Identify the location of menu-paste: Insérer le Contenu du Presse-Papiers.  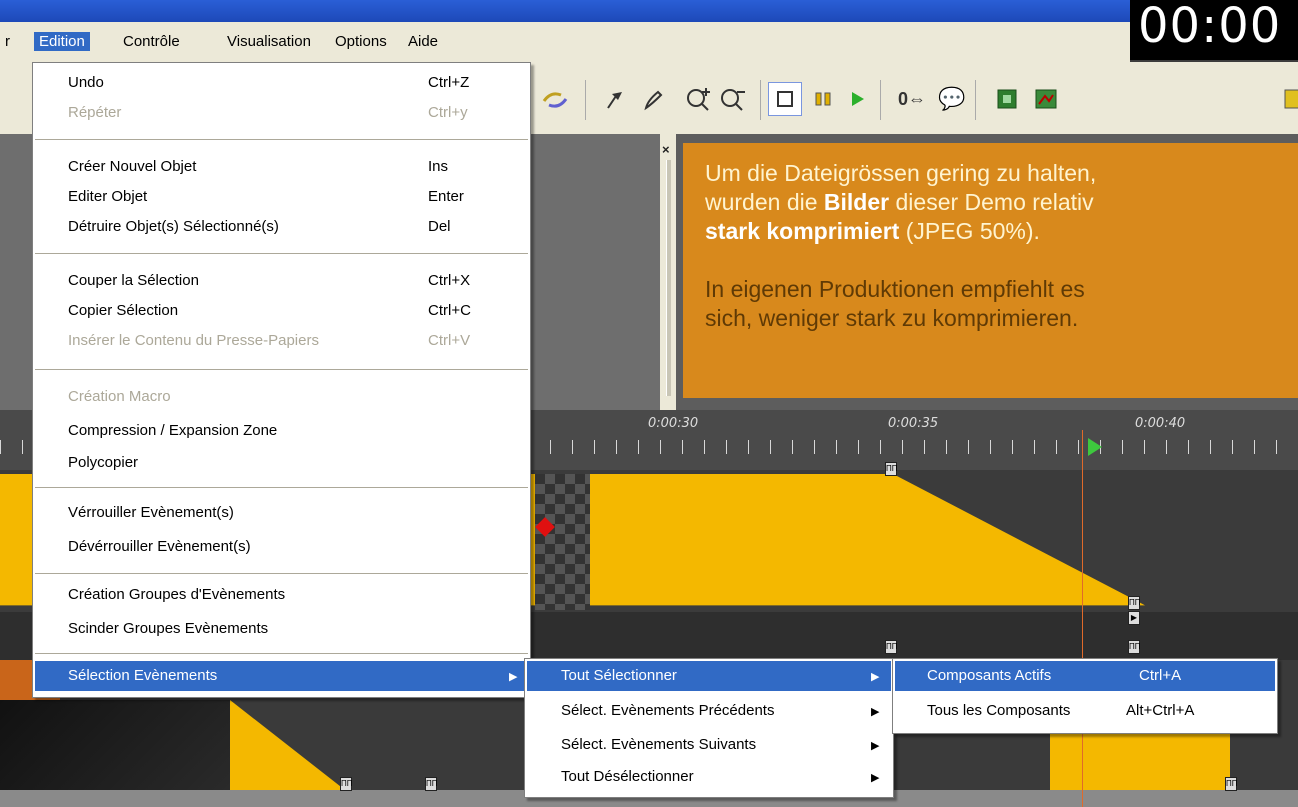
(193, 340).